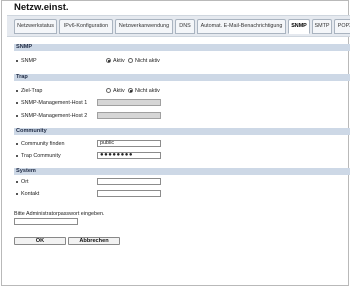 This screenshot has width=350, height=287. I want to click on ziel-trap-radio-aktiv: Aktiv, so click(115, 91).